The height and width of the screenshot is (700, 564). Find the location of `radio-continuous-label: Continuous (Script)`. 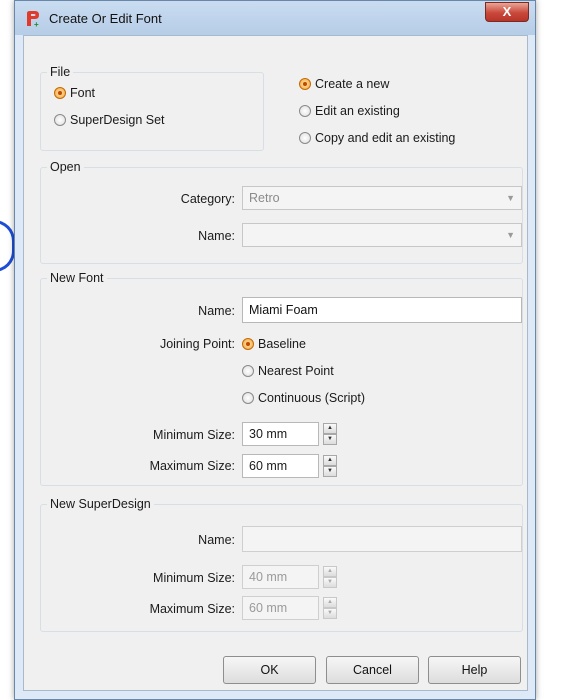

radio-continuous-label: Continuous (Script) is located at coordinates (311, 398).